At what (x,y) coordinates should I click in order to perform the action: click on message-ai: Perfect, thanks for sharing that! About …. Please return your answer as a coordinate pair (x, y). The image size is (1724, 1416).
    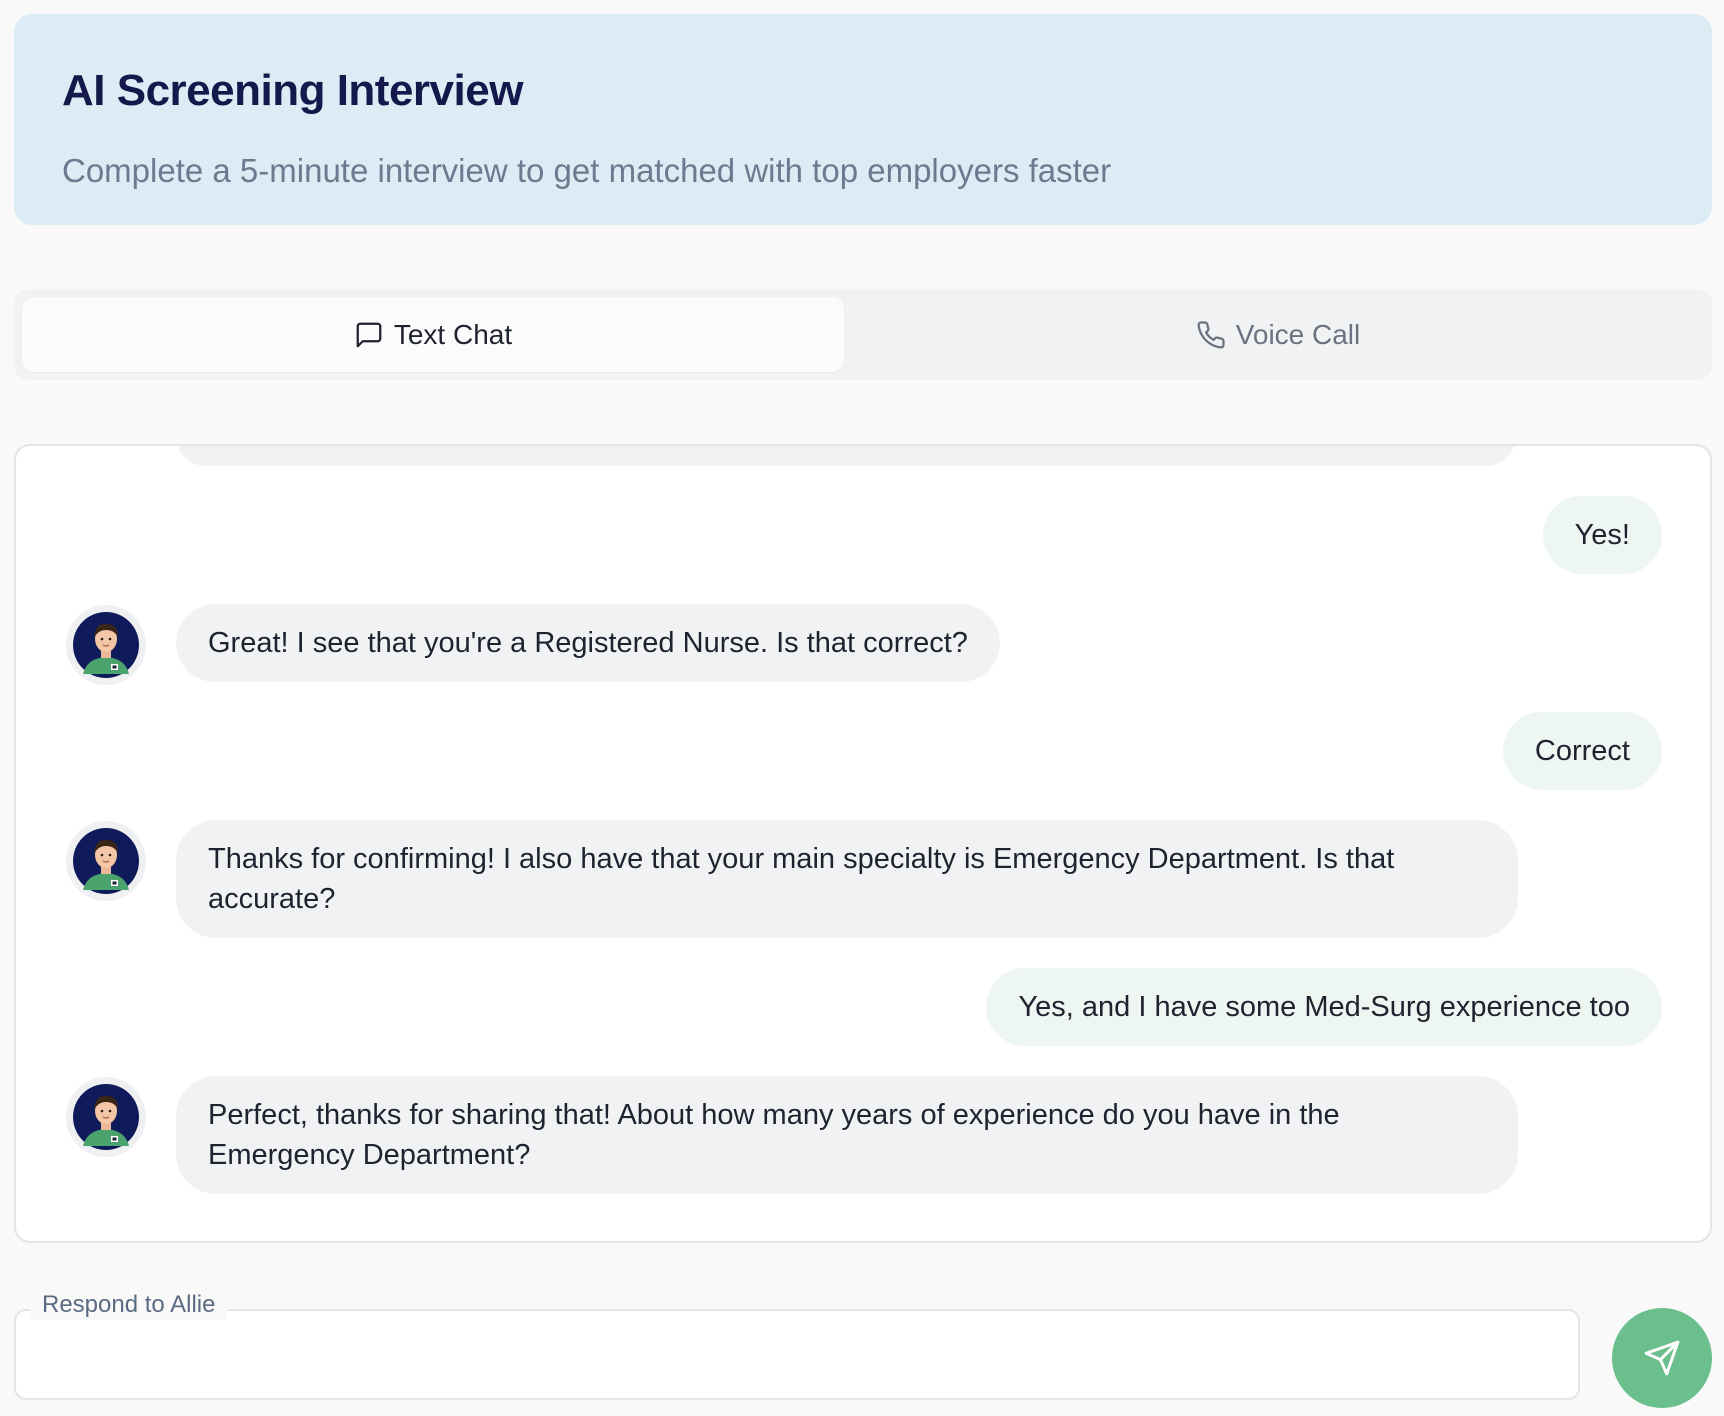
    Looking at the image, I should click on (847, 1135).